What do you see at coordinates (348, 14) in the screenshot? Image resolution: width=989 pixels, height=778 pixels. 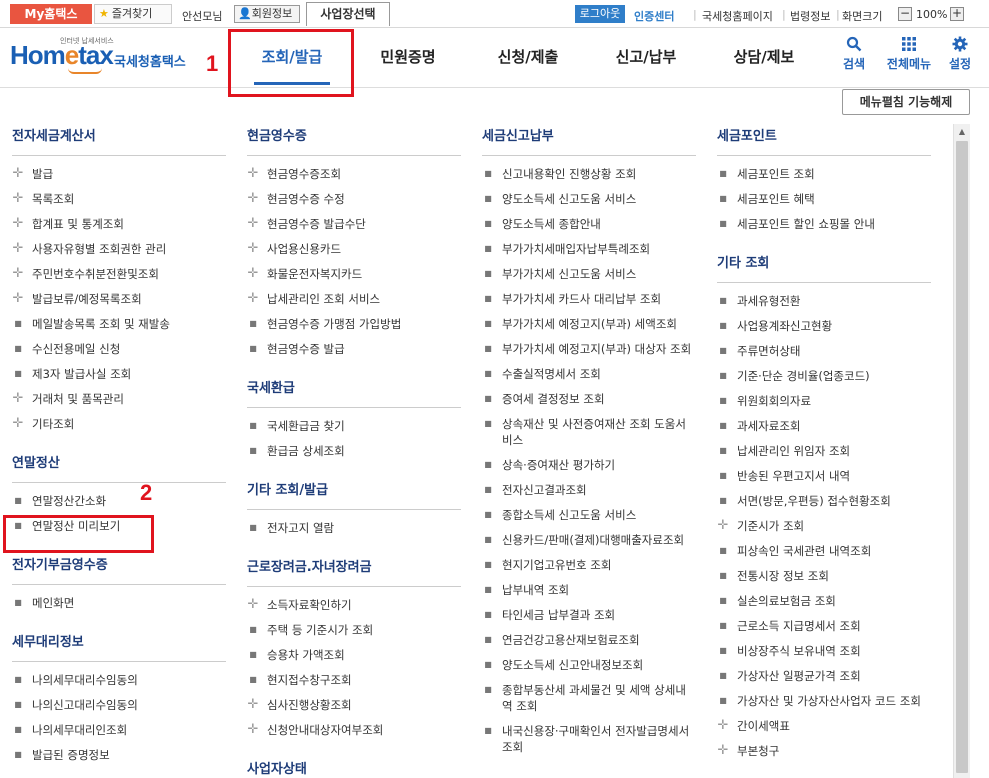 I see `business-select-tab: 사업장선택` at bounding box center [348, 14].